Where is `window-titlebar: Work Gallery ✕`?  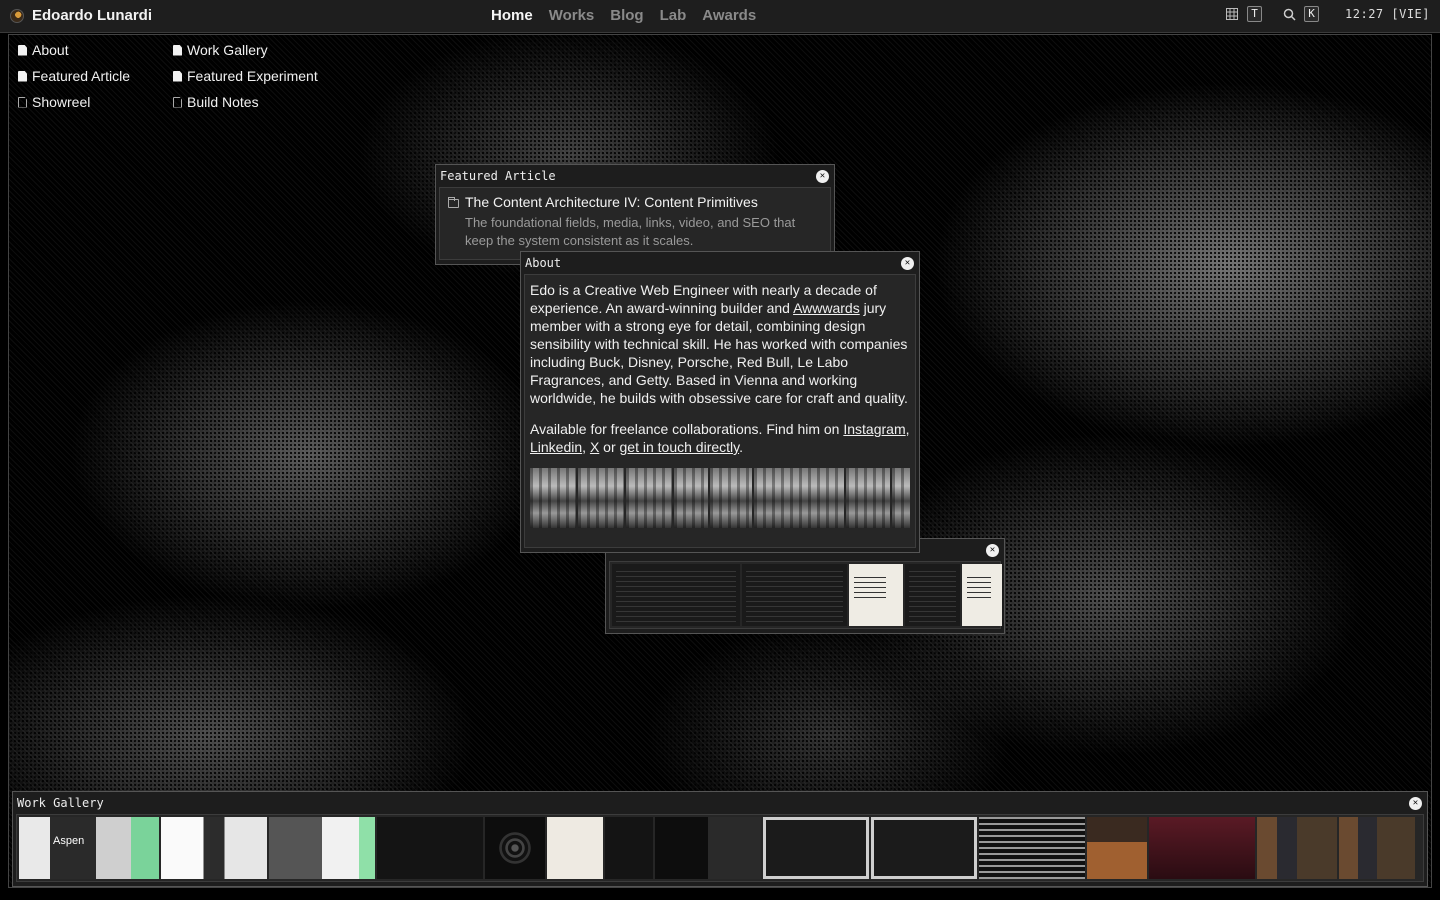
window-titlebar: Work Gallery ✕ is located at coordinates (720, 803).